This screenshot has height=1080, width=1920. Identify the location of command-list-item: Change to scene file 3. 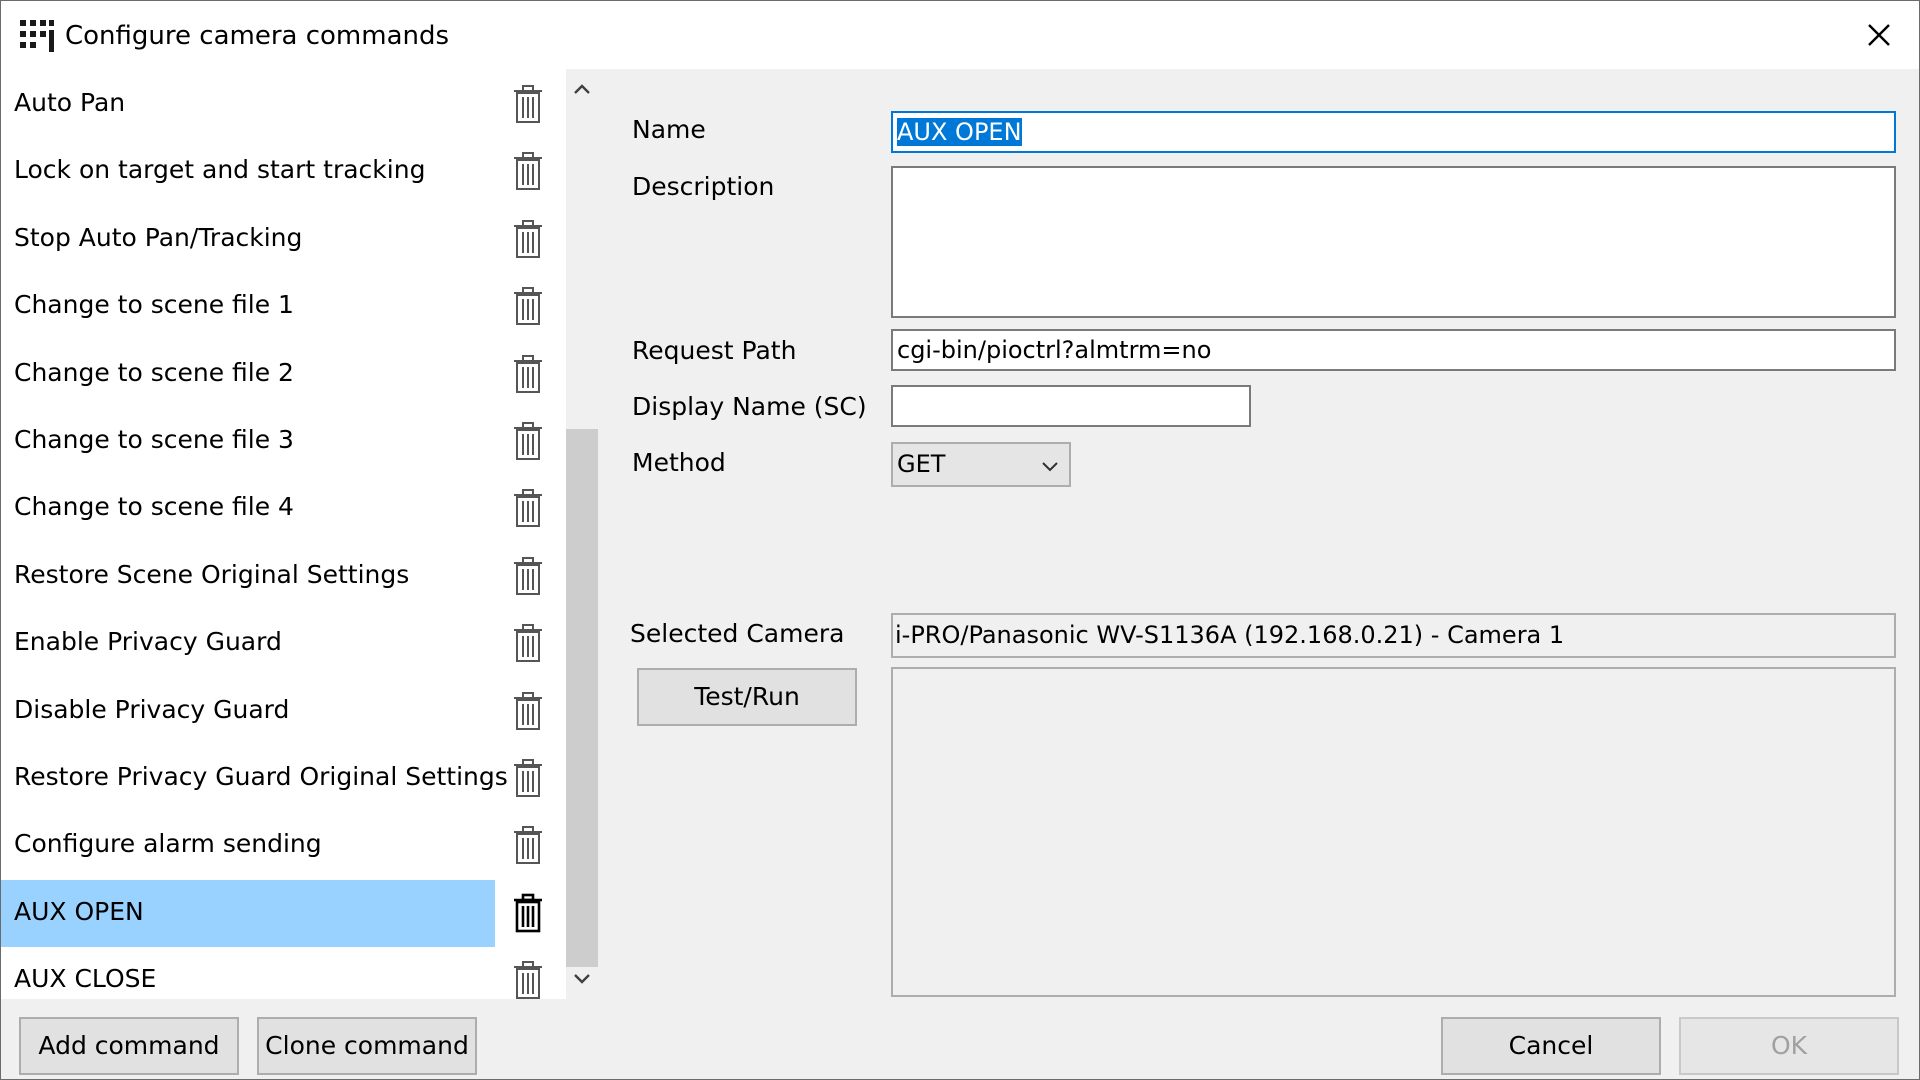
(248, 441).